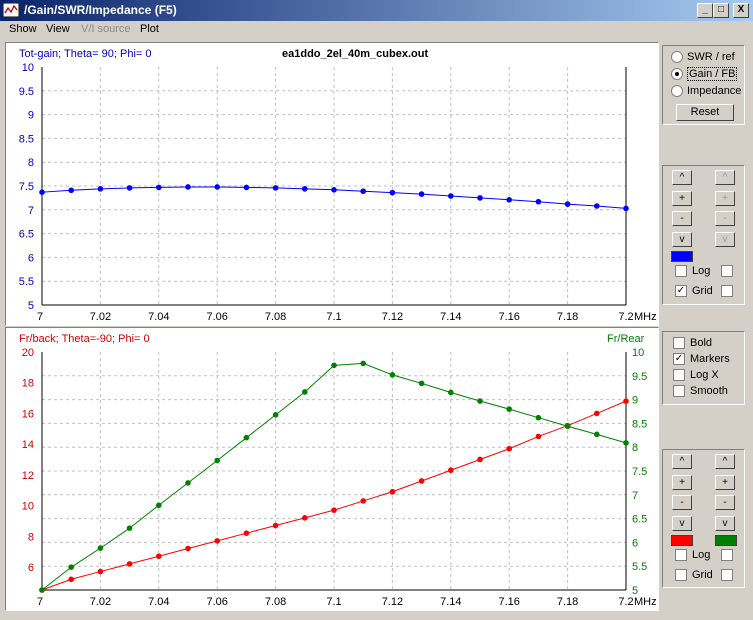 This screenshot has width=753, height=620. What do you see at coordinates (682, 523) in the screenshot?
I see `frback-scale-down-button: v` at bounding box center [682, 523].